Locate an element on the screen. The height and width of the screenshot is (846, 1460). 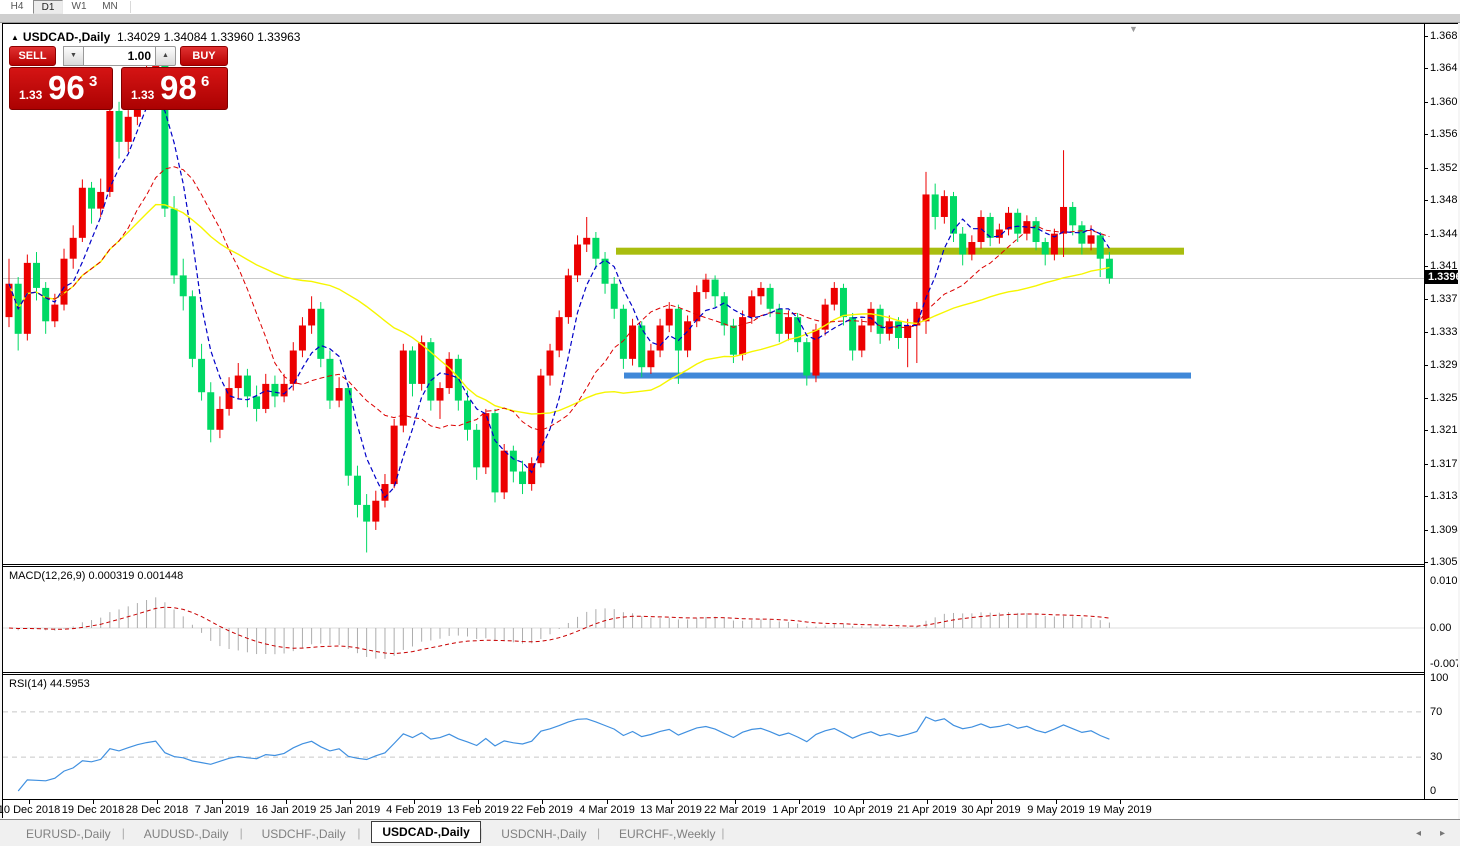
date-axis-label: 4 Mar 2019 is located at coordinates (607, 810).